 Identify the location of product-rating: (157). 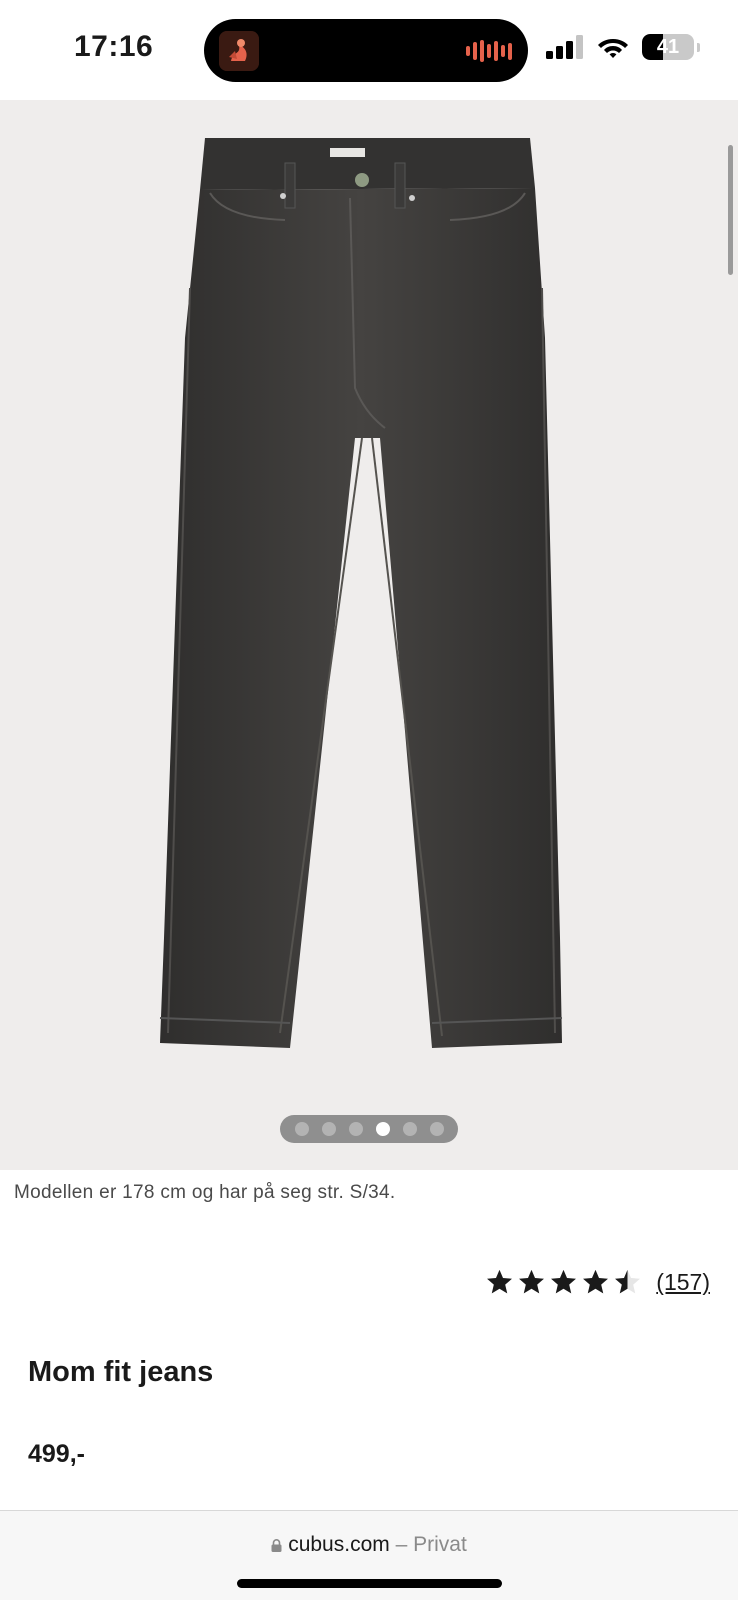
(597, 1282).